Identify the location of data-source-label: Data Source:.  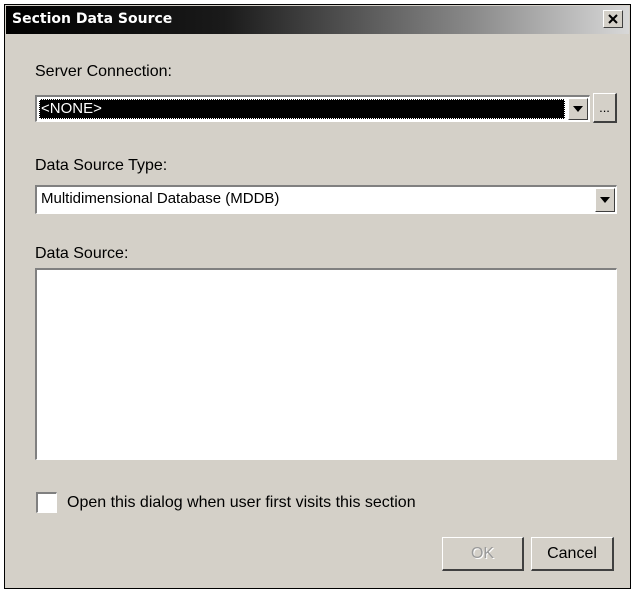
(82, 253).